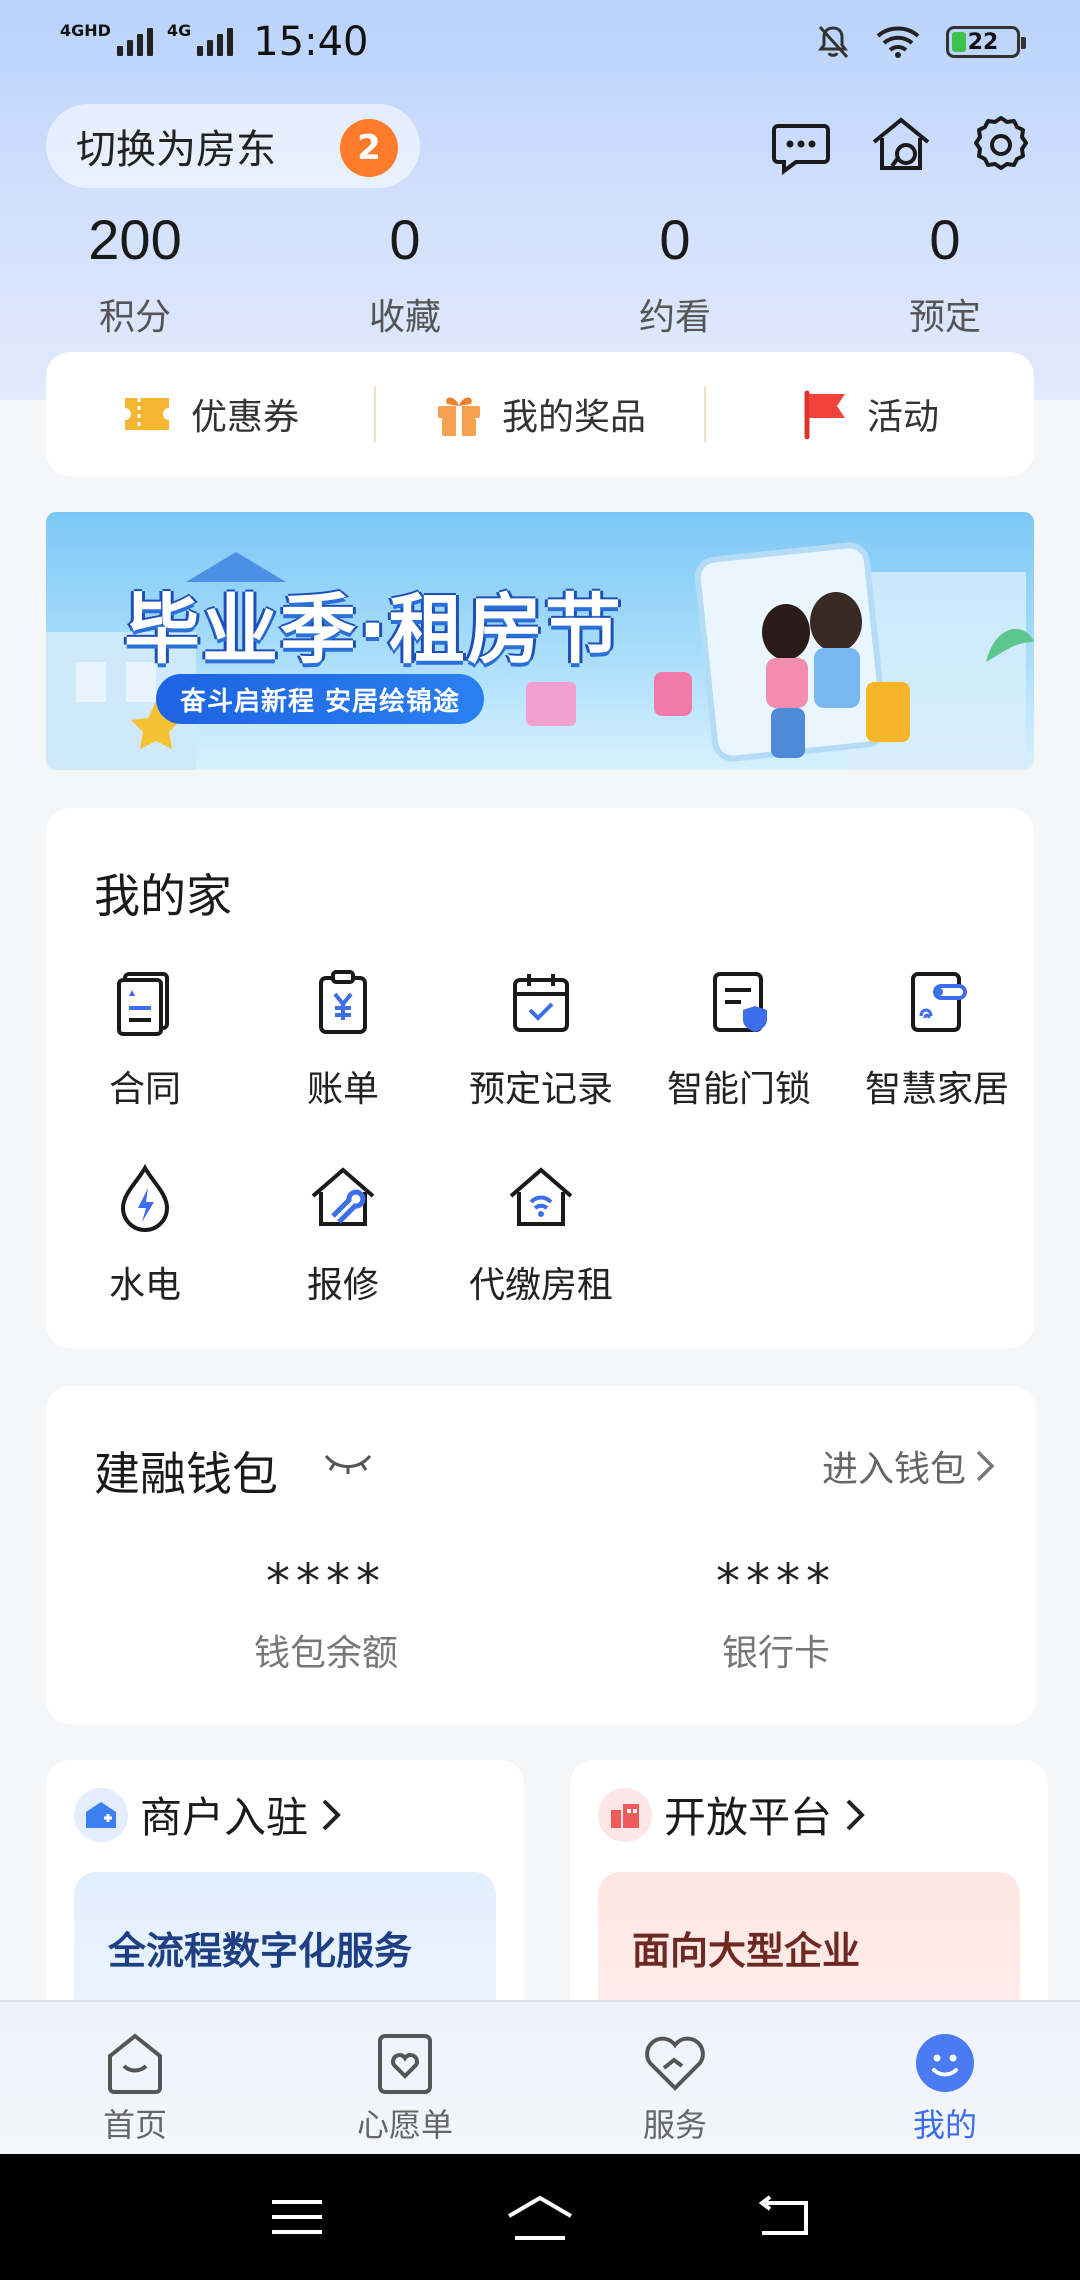 This screenshot has width=1080, height=2280. Describe the element at coordinates (186, 1474) in the screenshot. I see `wallet-title: 建融钱包` at that location.